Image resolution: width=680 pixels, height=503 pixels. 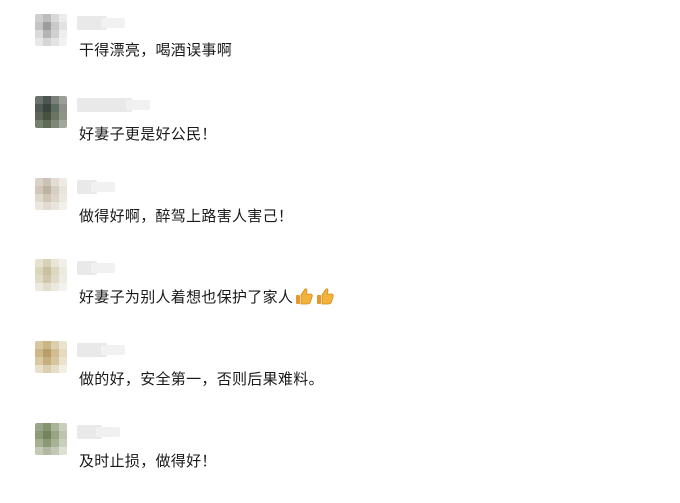 I want to click on comment-text-content: 好妻子为别人着想也保护了家人, so click(x=186, y=297).